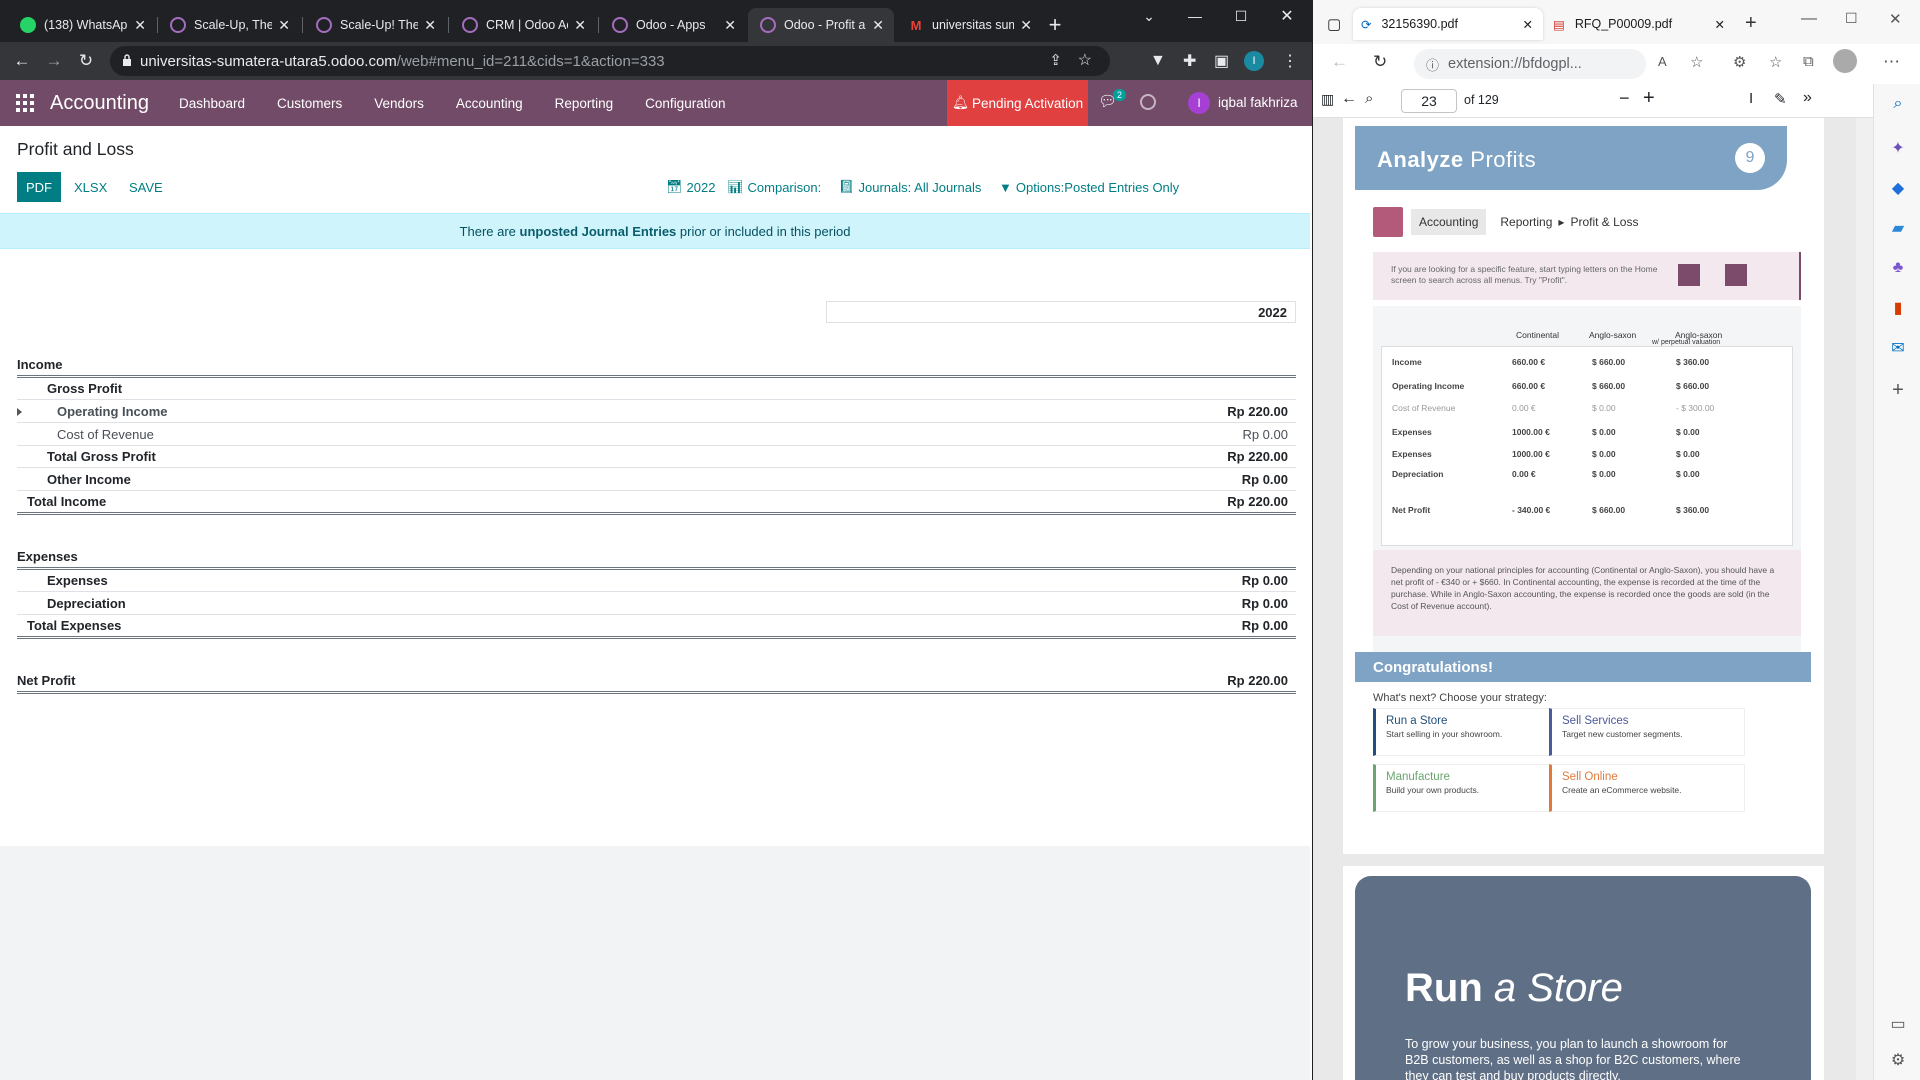 The height and width of the screenshot is (1080, 1920). Describe the element at coordinates (1739, 62) in the screenshot. I see `extensions-icon: ⚙` at that location.